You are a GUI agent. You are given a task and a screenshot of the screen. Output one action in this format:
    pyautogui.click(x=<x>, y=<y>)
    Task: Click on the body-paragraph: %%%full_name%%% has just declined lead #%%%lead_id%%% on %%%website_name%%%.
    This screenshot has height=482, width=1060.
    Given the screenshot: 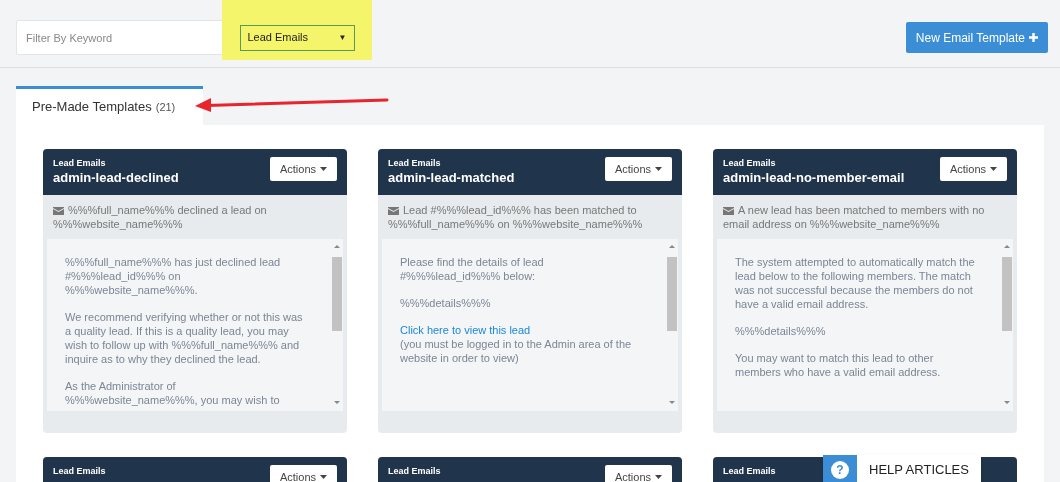 What is the action you would take?
    pyautogui.click(x=173, y=276)
    